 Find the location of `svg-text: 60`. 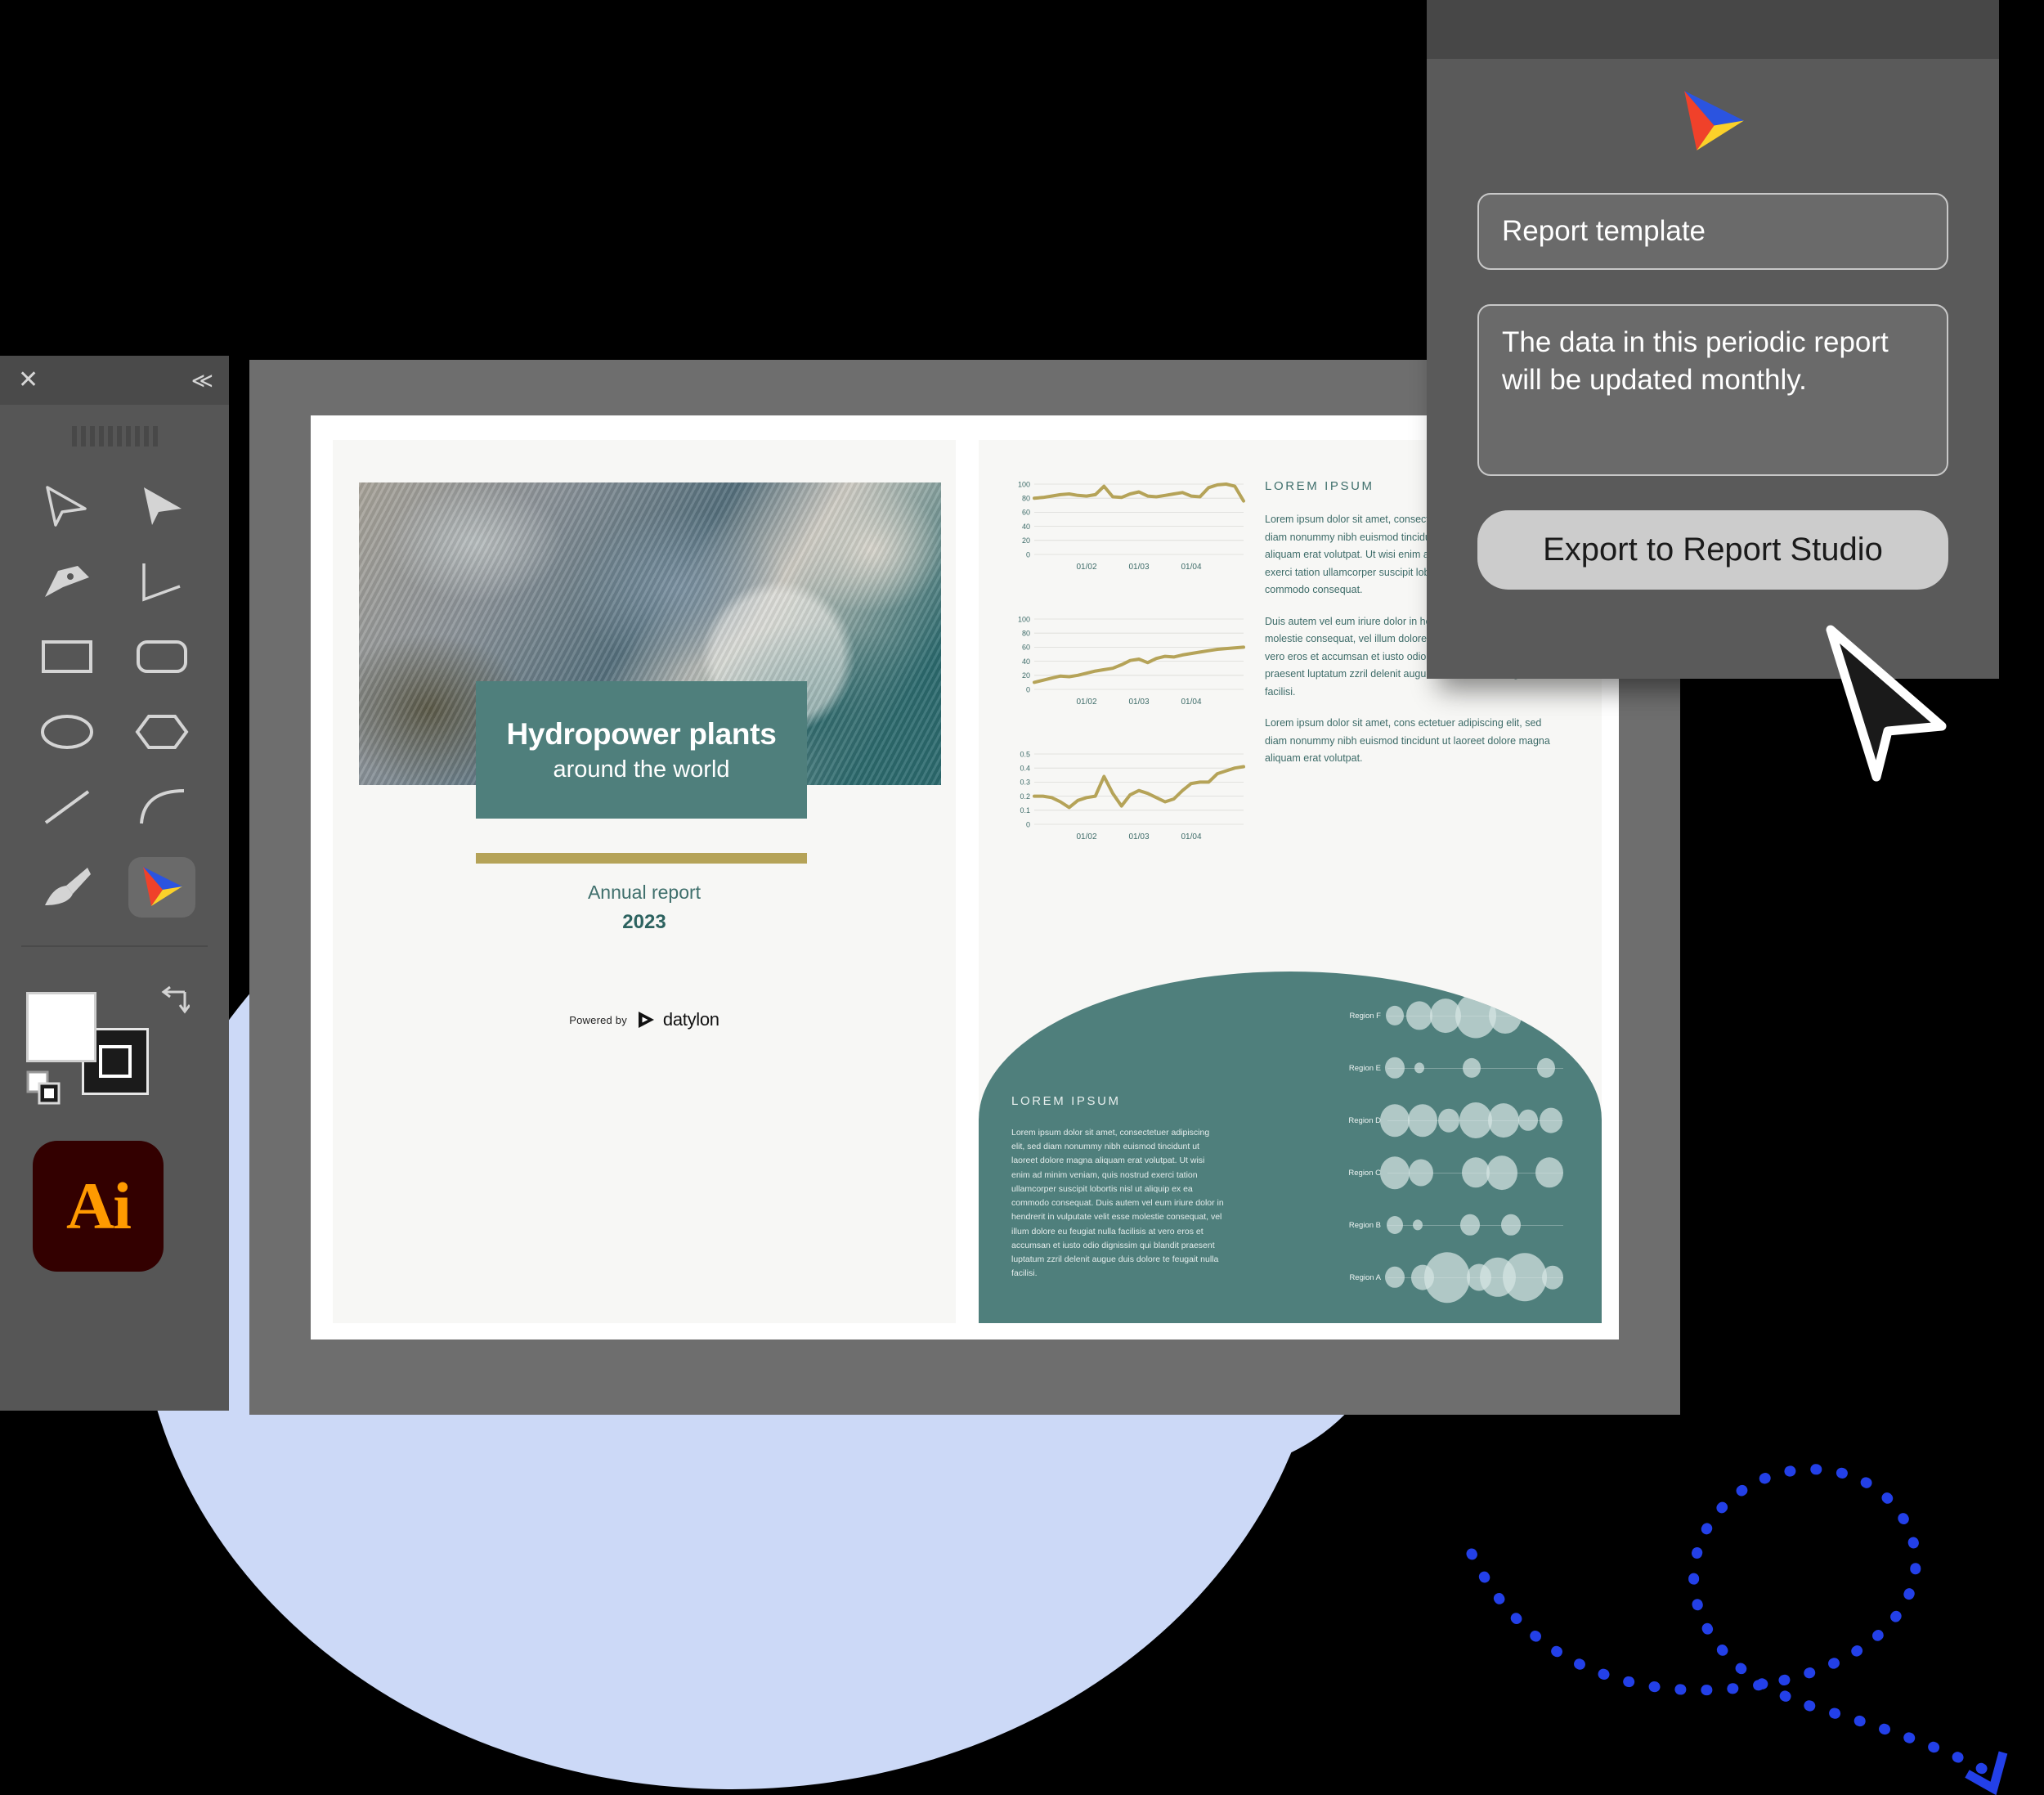

svg-text: 60 is located at coordinates (1026, 513).